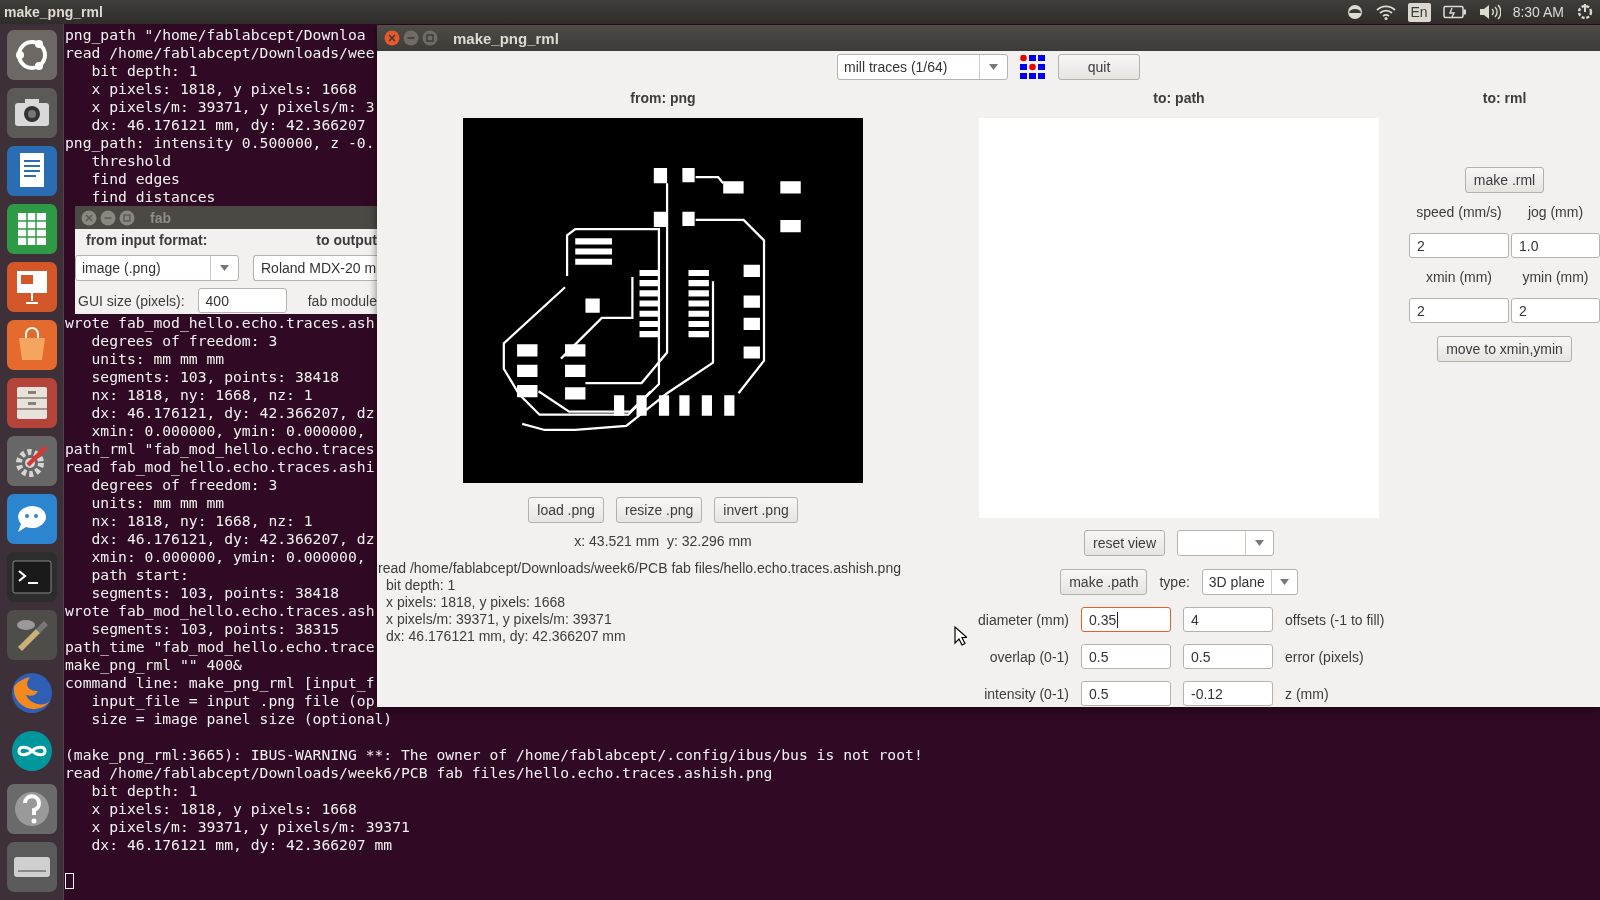  What do you see at coordinates (31, 55) in the screenshot?
I see `circle-logo-icon` at bounding box center [31, 55].